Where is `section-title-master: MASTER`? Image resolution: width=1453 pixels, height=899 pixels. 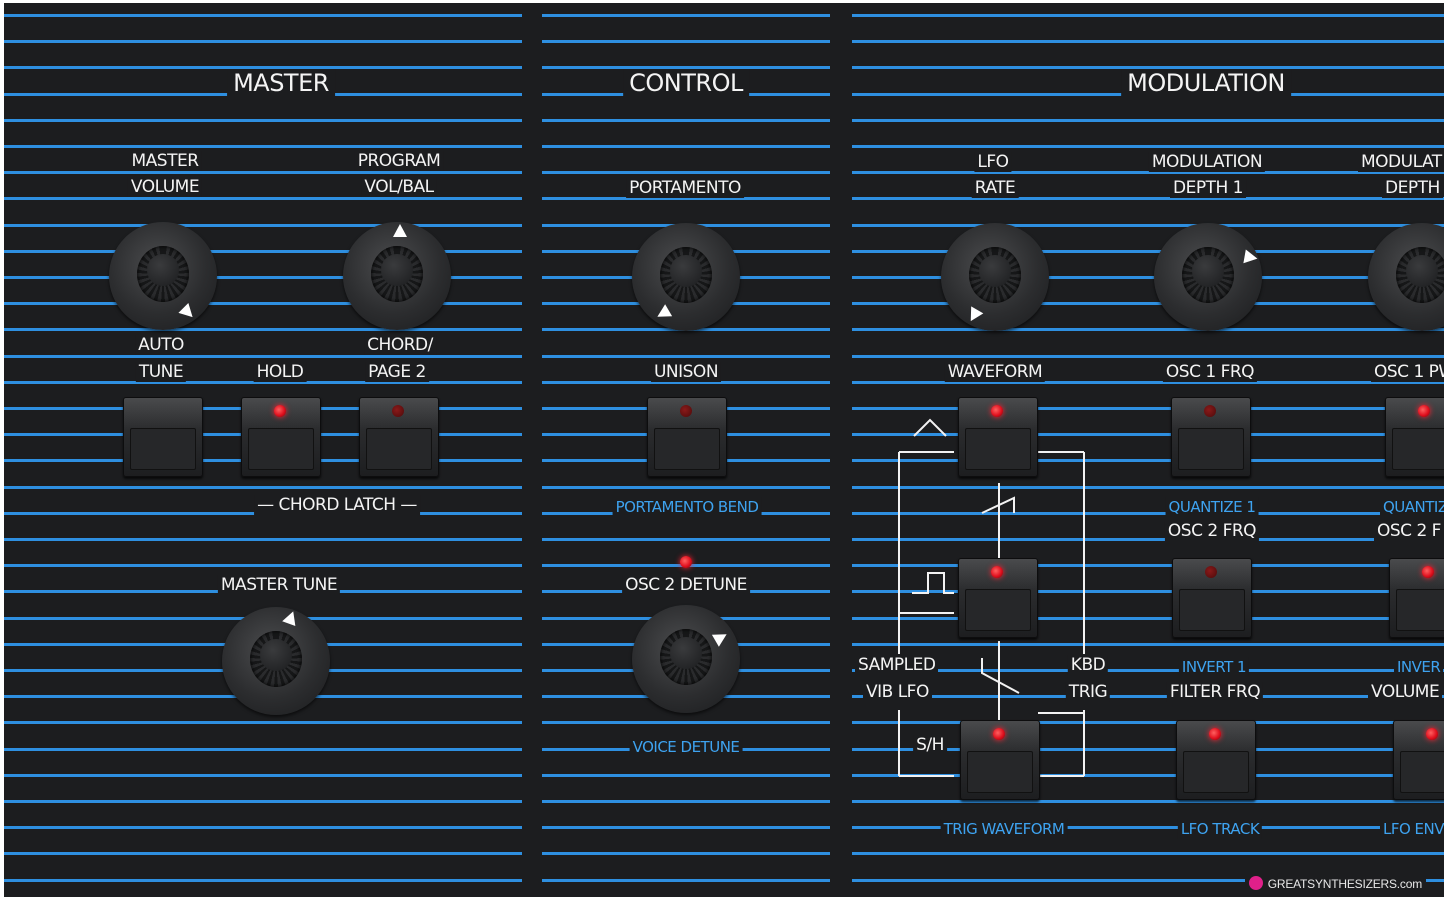 section-title-master: MASTER is located at coordinates (281, 83).